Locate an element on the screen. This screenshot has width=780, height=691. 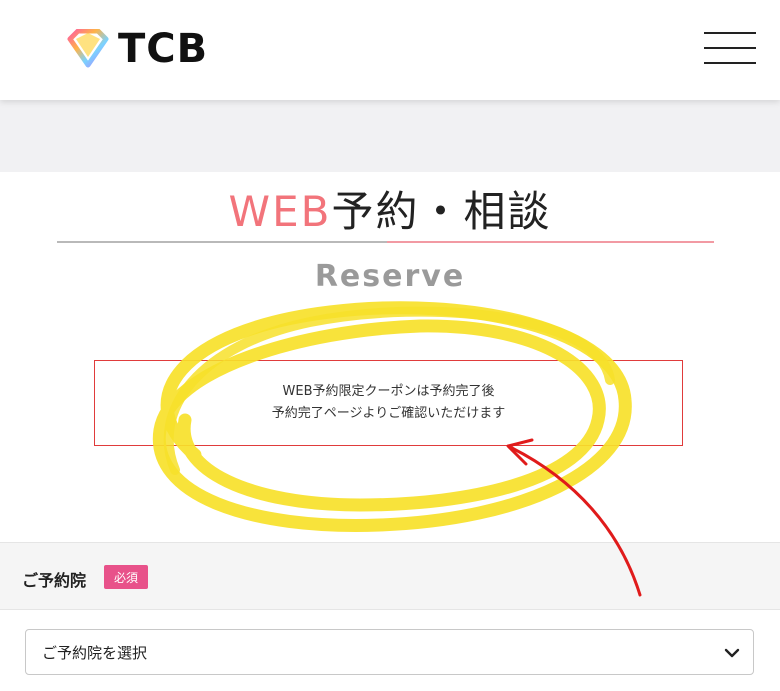
clinic-field-label: ご予約院 is located at coordinates (54, 580).